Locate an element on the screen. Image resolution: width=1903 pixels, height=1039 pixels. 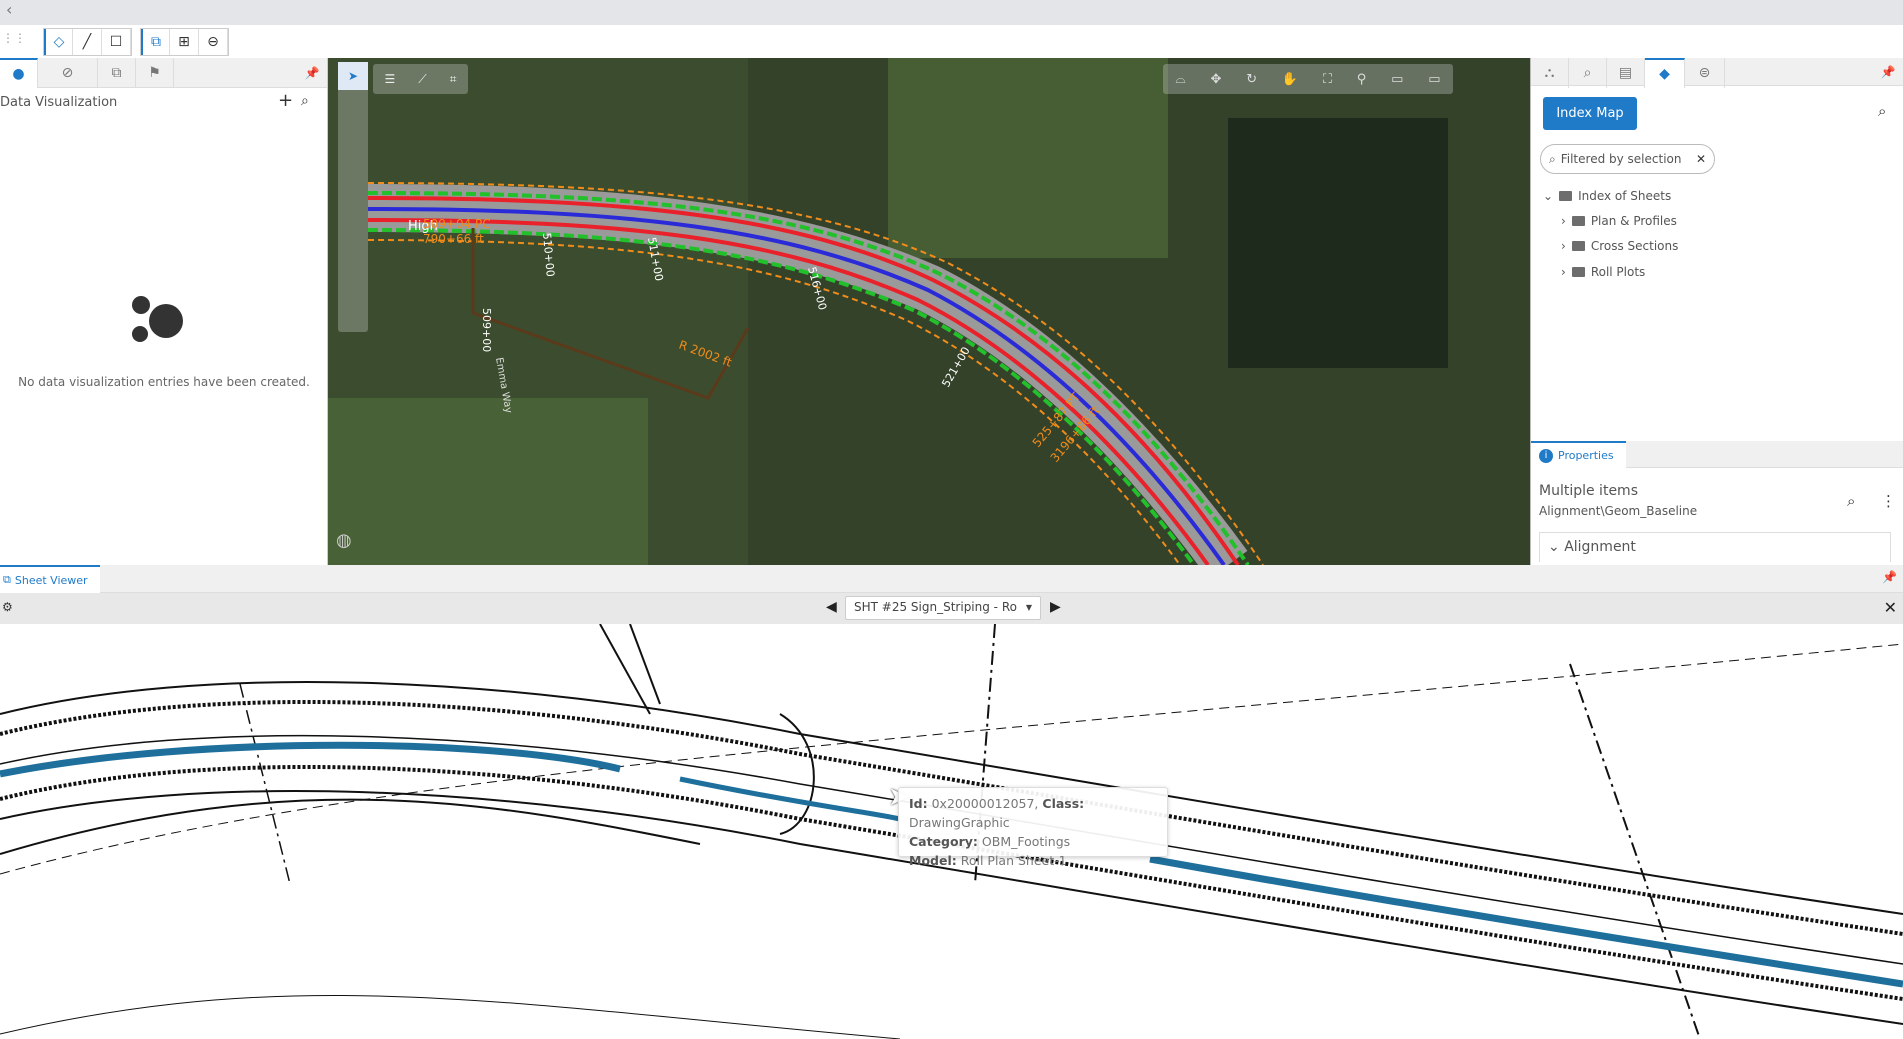
sheet-select: SHT #25 Sign_Striping - Ro ▼ is located at coordinates (943, 608).